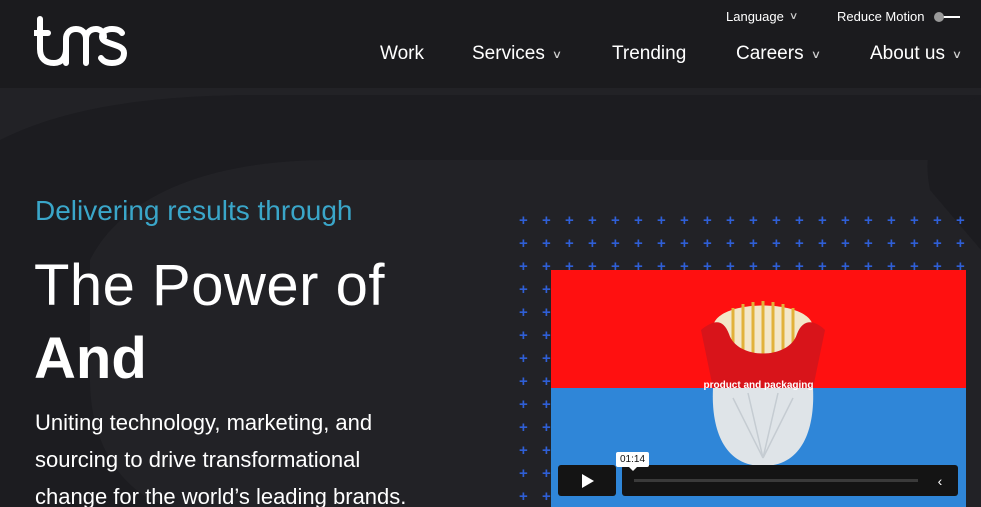  Describe the element at coordinates (907, 53) in the screenshot. I see `nav-item-label: About us` at that location.